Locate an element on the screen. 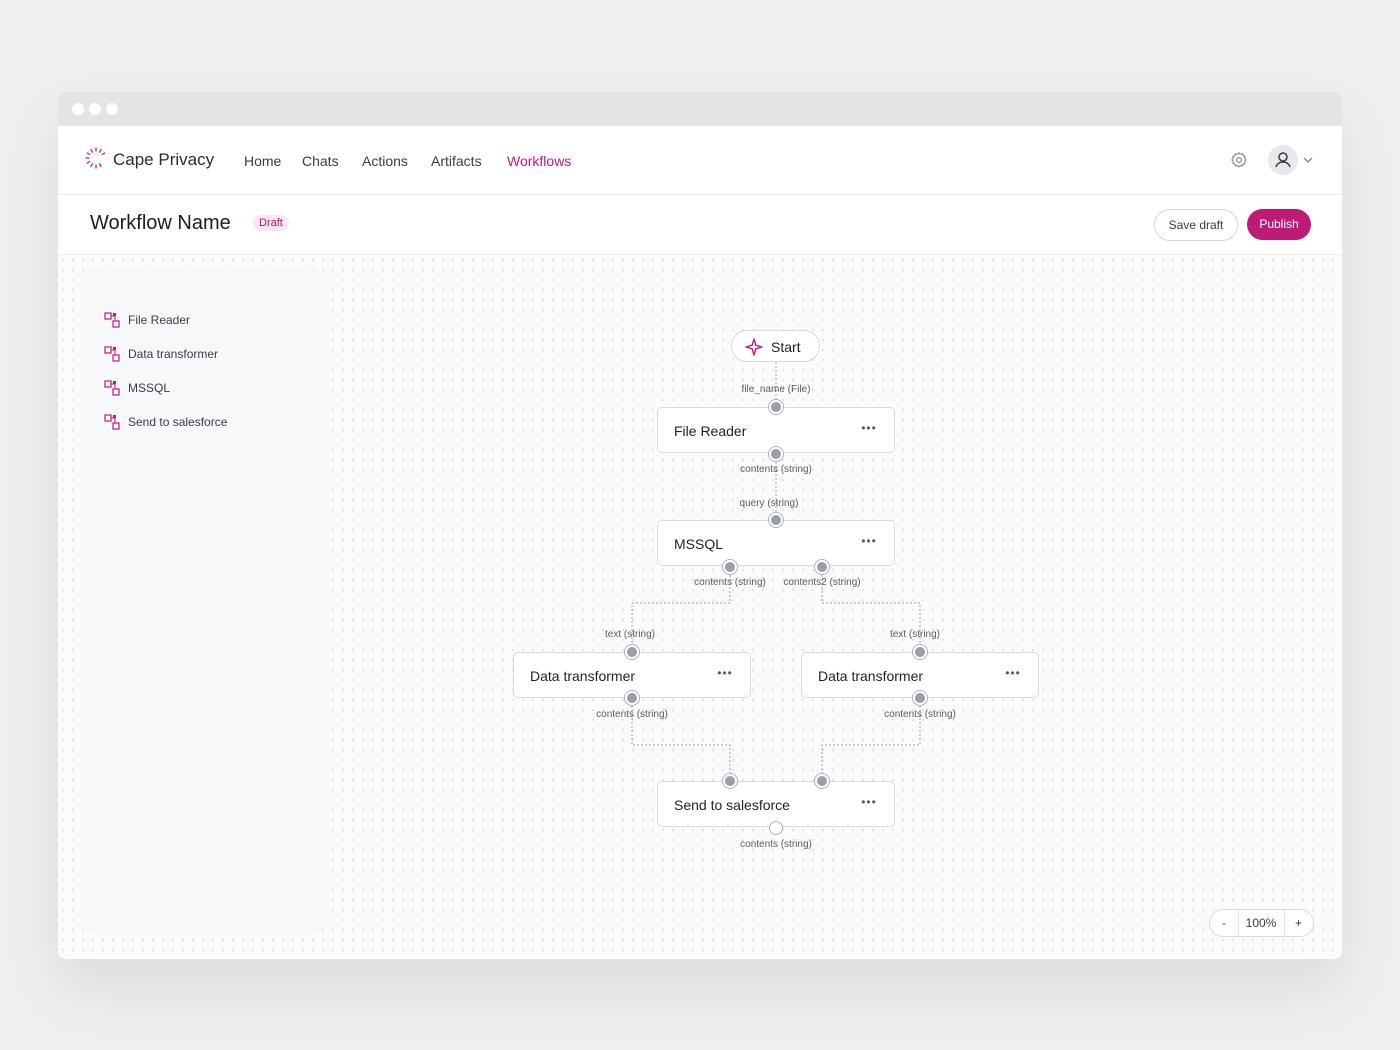 The height and width of the screenshot is (1050, 1400). window-dot-close is located at coordinates (78, 109).